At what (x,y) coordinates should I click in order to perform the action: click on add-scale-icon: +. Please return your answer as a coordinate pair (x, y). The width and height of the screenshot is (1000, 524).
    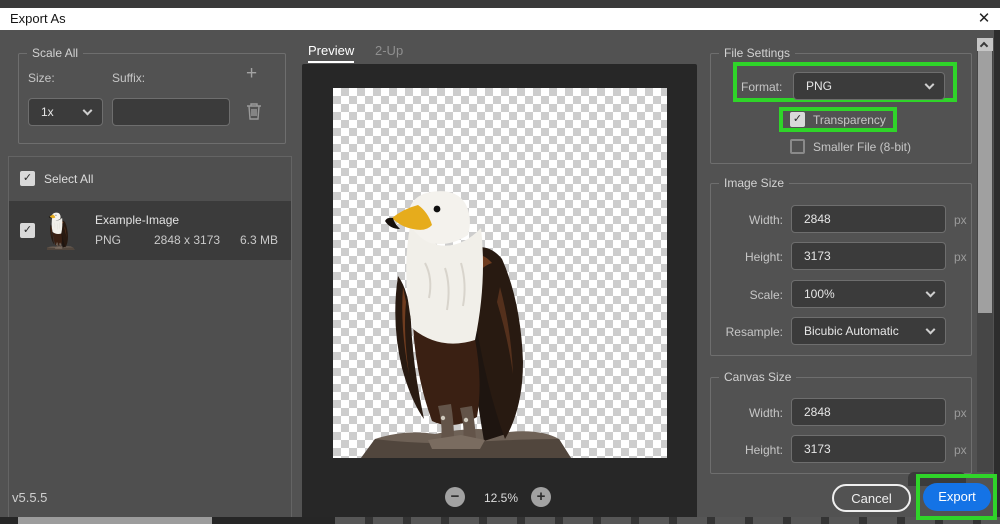
    Looking at the image, I should click on (251, 74).